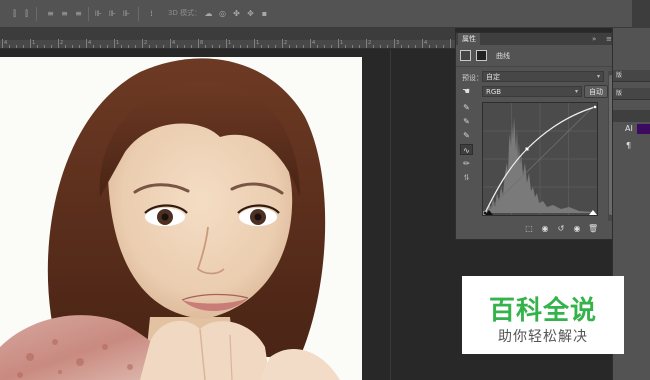 This screenshot has width=650, height=380. What do you see at coordinates (78, 13) in the screenshot?
I see `align-bottom-icon: ≡` at bounding box center [78, 13].